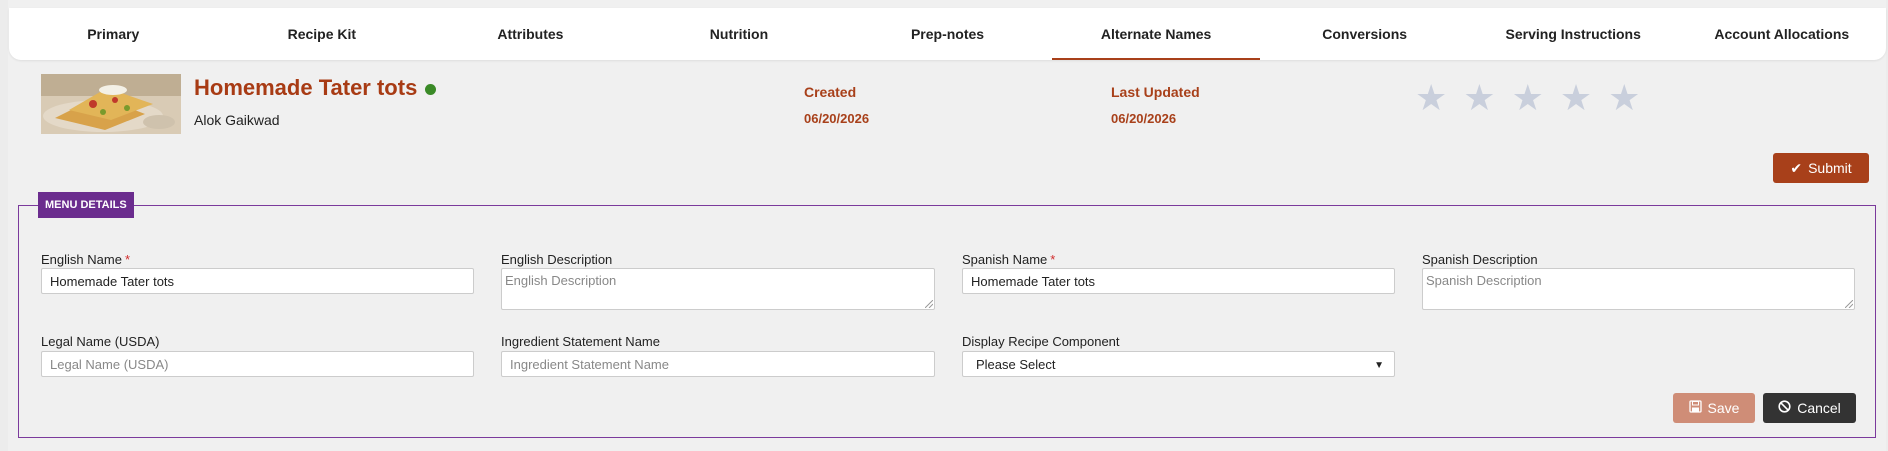 Image resolution: width=1888 pixels, height=451 pixels. What do you see at coordinates (1041, 341) in the screenshot?
I see `display-recipe-component-label: Display Recipe Component` at bounding box center [1041, 341].